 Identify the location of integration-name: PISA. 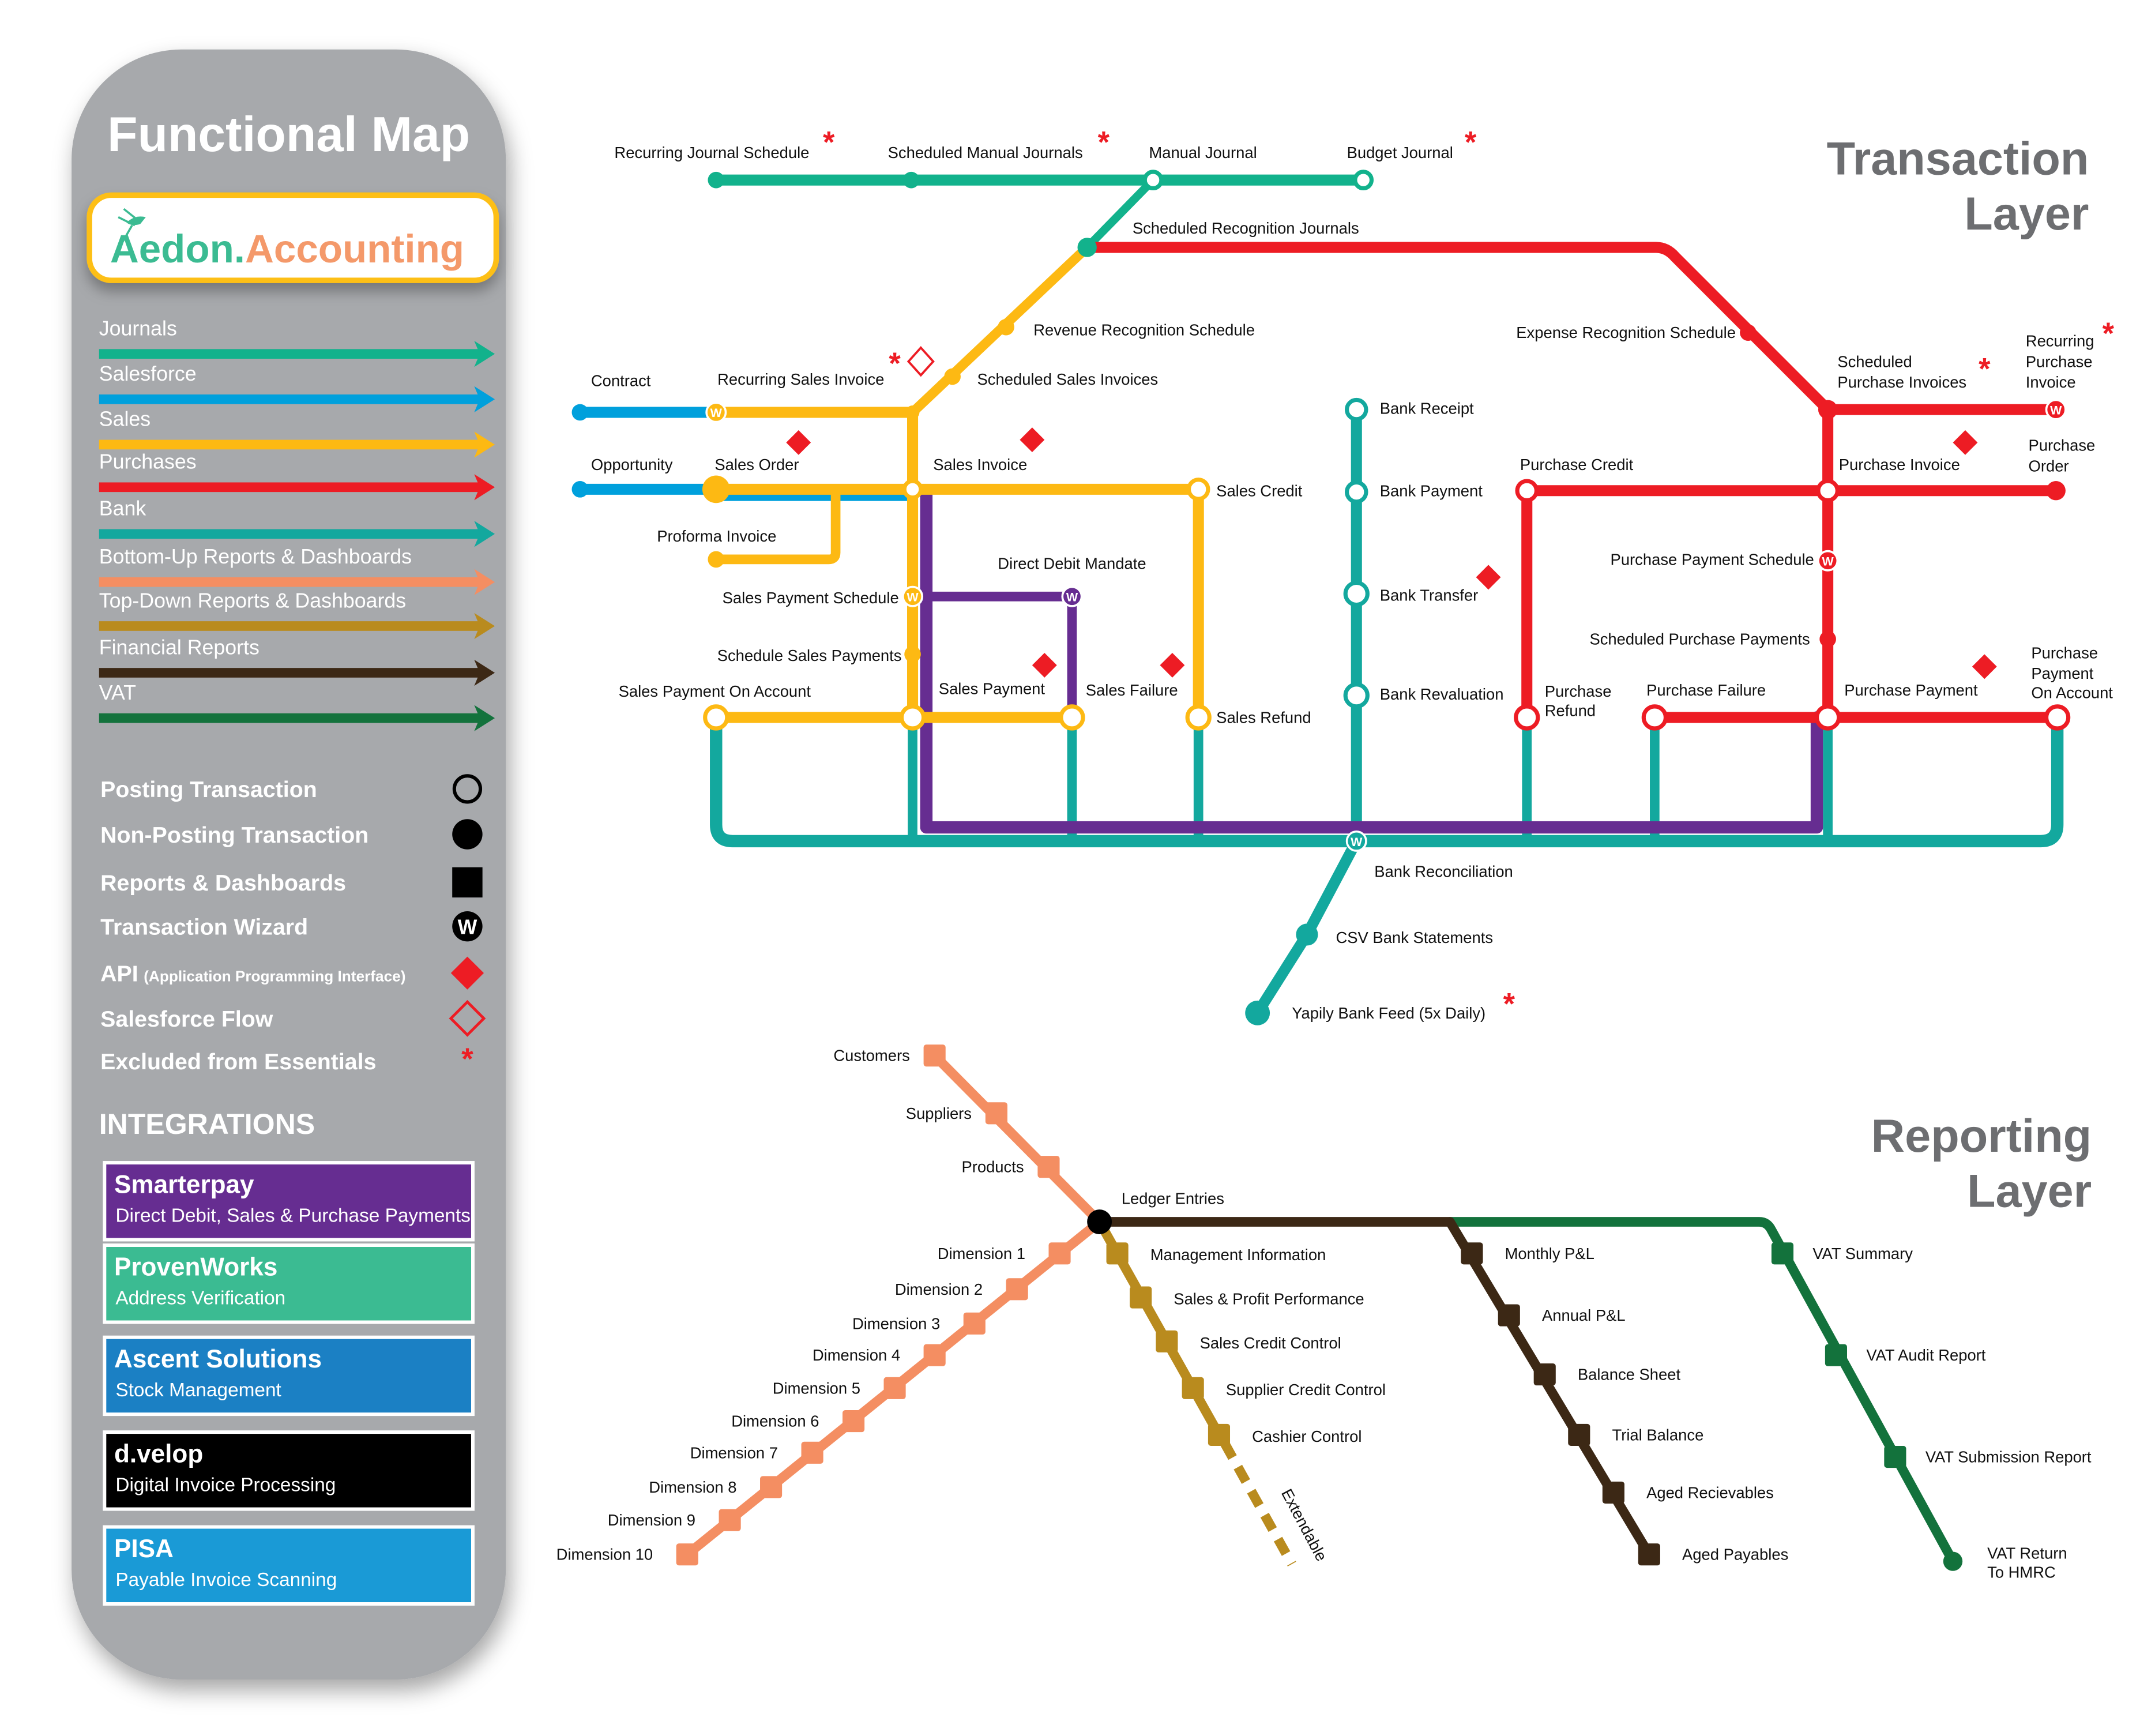
(144, 1549).